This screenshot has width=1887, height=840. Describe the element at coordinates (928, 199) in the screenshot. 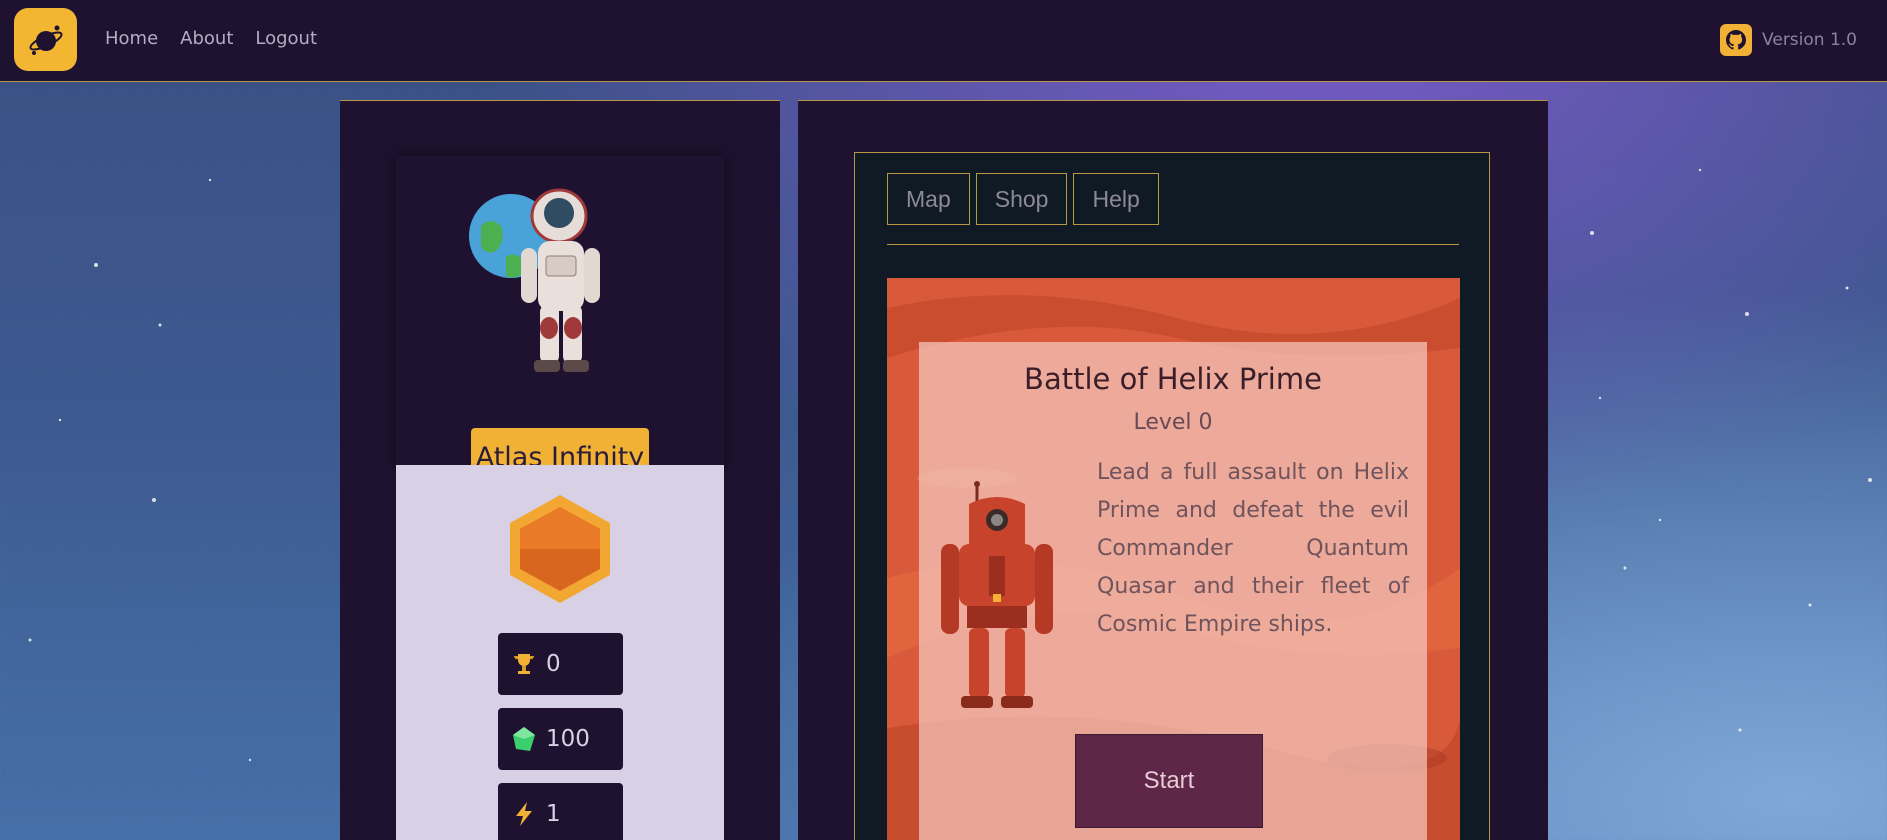

I see `tab-map: Map` at that location.